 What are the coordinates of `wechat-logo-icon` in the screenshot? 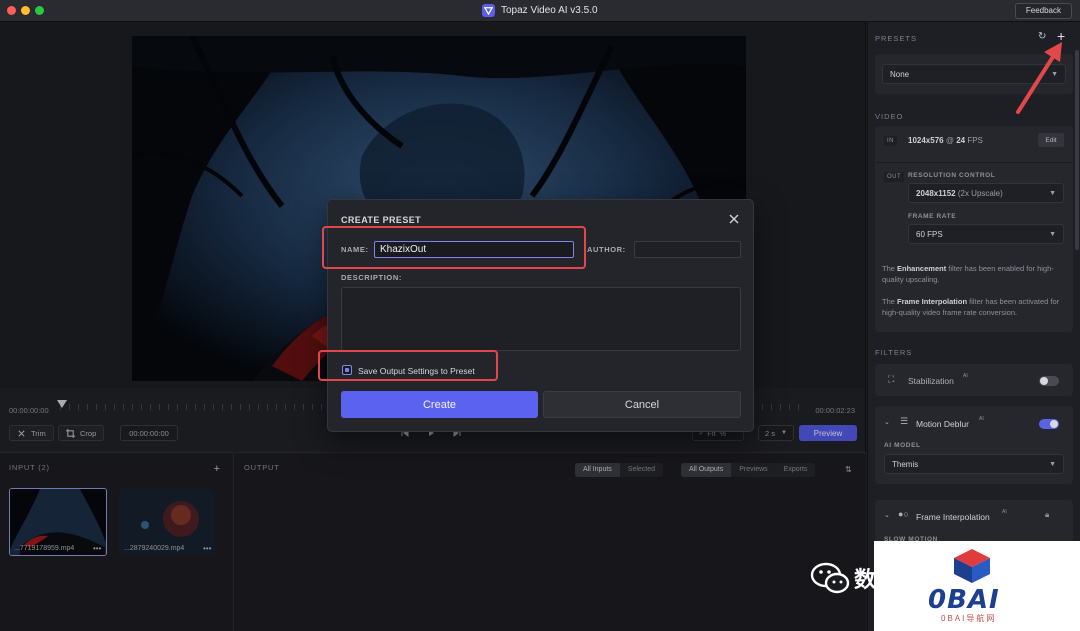 It's located at (830, 578).